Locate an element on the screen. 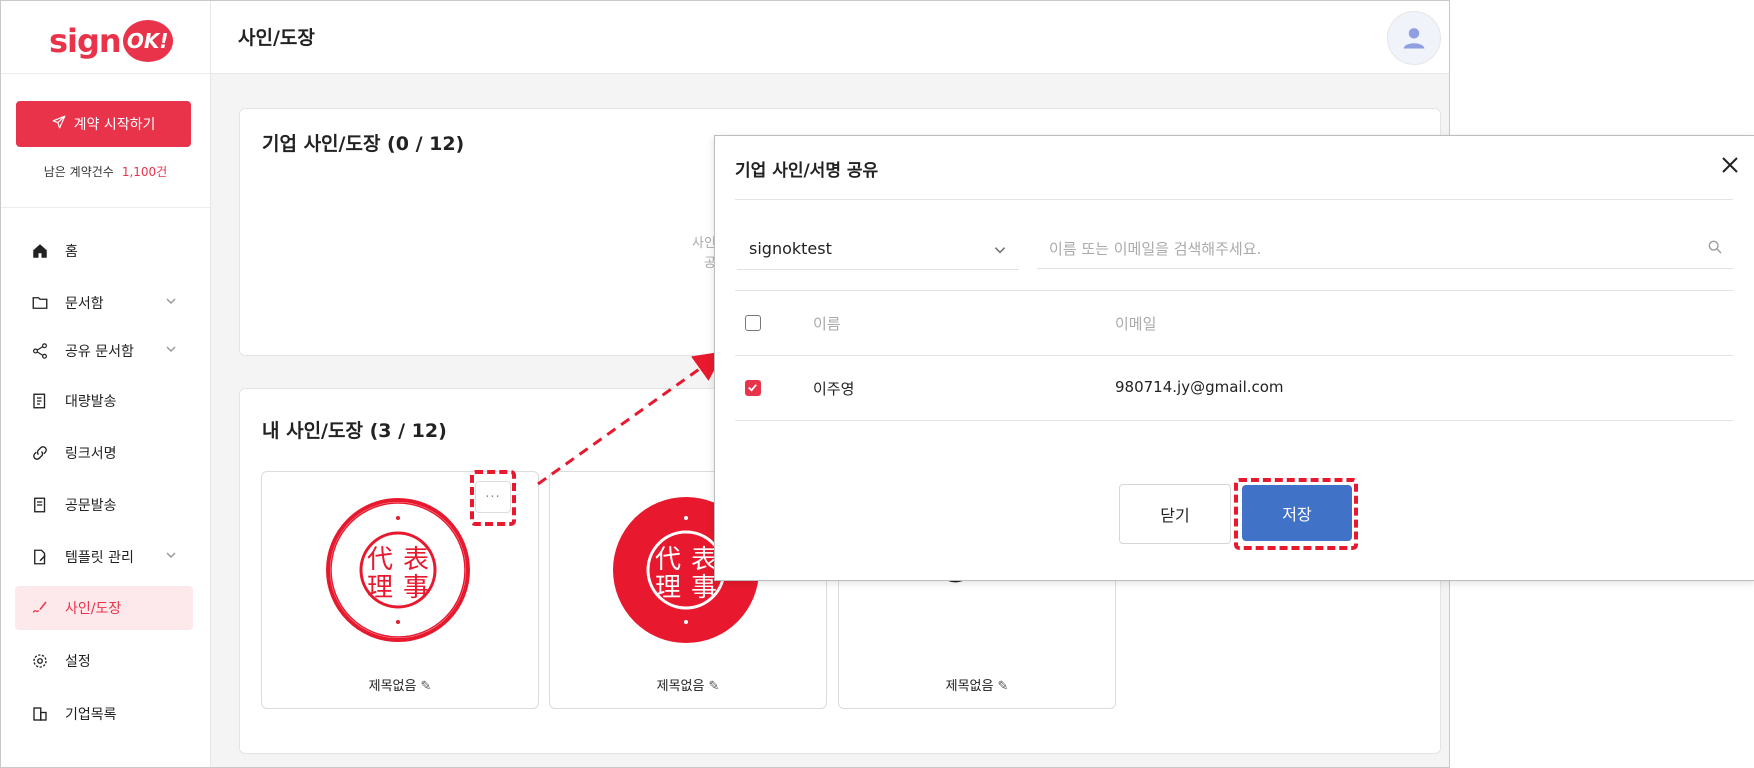 This screenshot has width=1754, height=768. sidebar-item-label: 링크서명 is located at coordinates (91, 454).